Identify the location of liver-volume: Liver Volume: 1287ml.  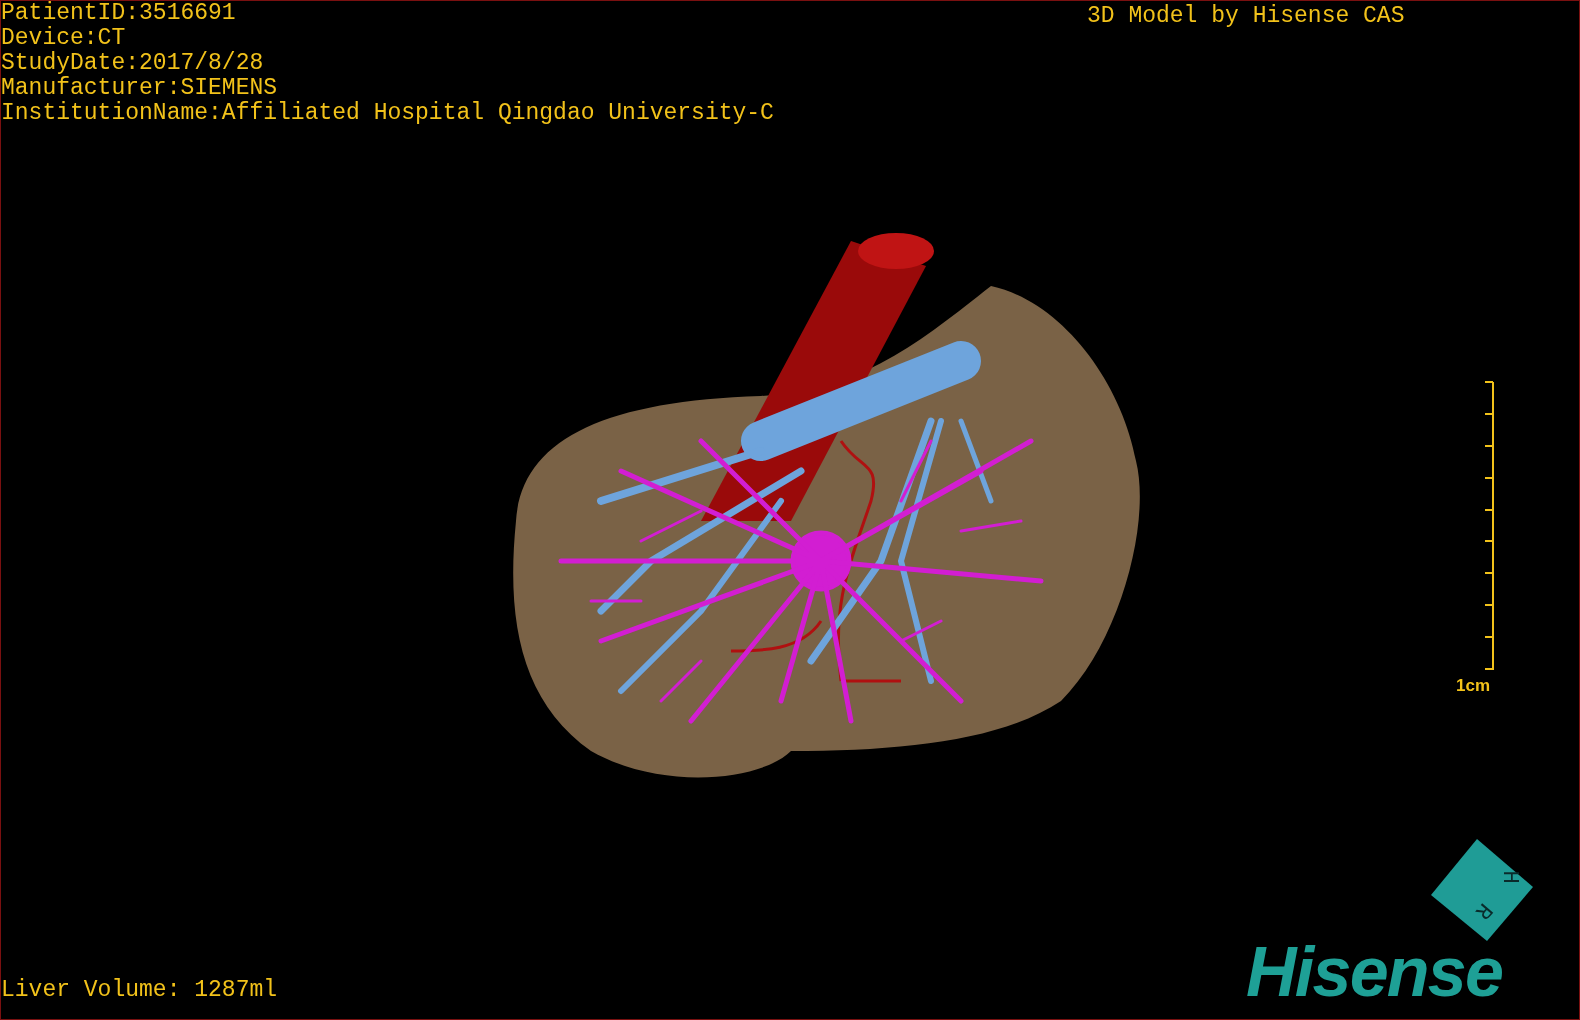
(139, 990).